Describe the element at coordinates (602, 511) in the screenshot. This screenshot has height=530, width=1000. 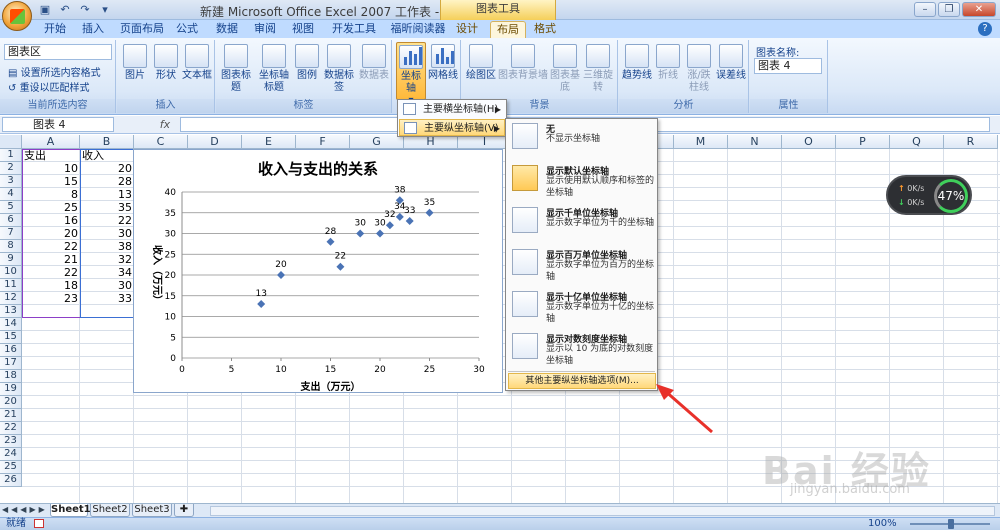
I see `horizontal-scrollbar` at that location.